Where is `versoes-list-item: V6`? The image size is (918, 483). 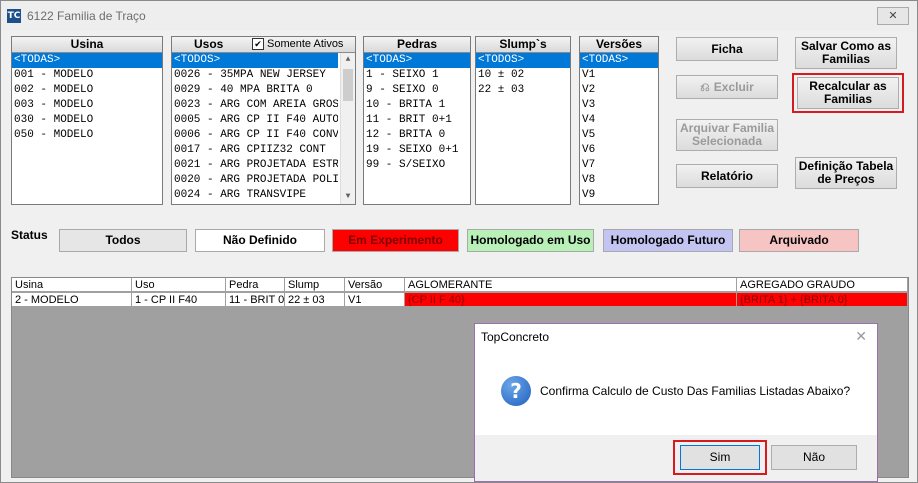
versoes-list-item: V6 is located at coordinates (619, 150).